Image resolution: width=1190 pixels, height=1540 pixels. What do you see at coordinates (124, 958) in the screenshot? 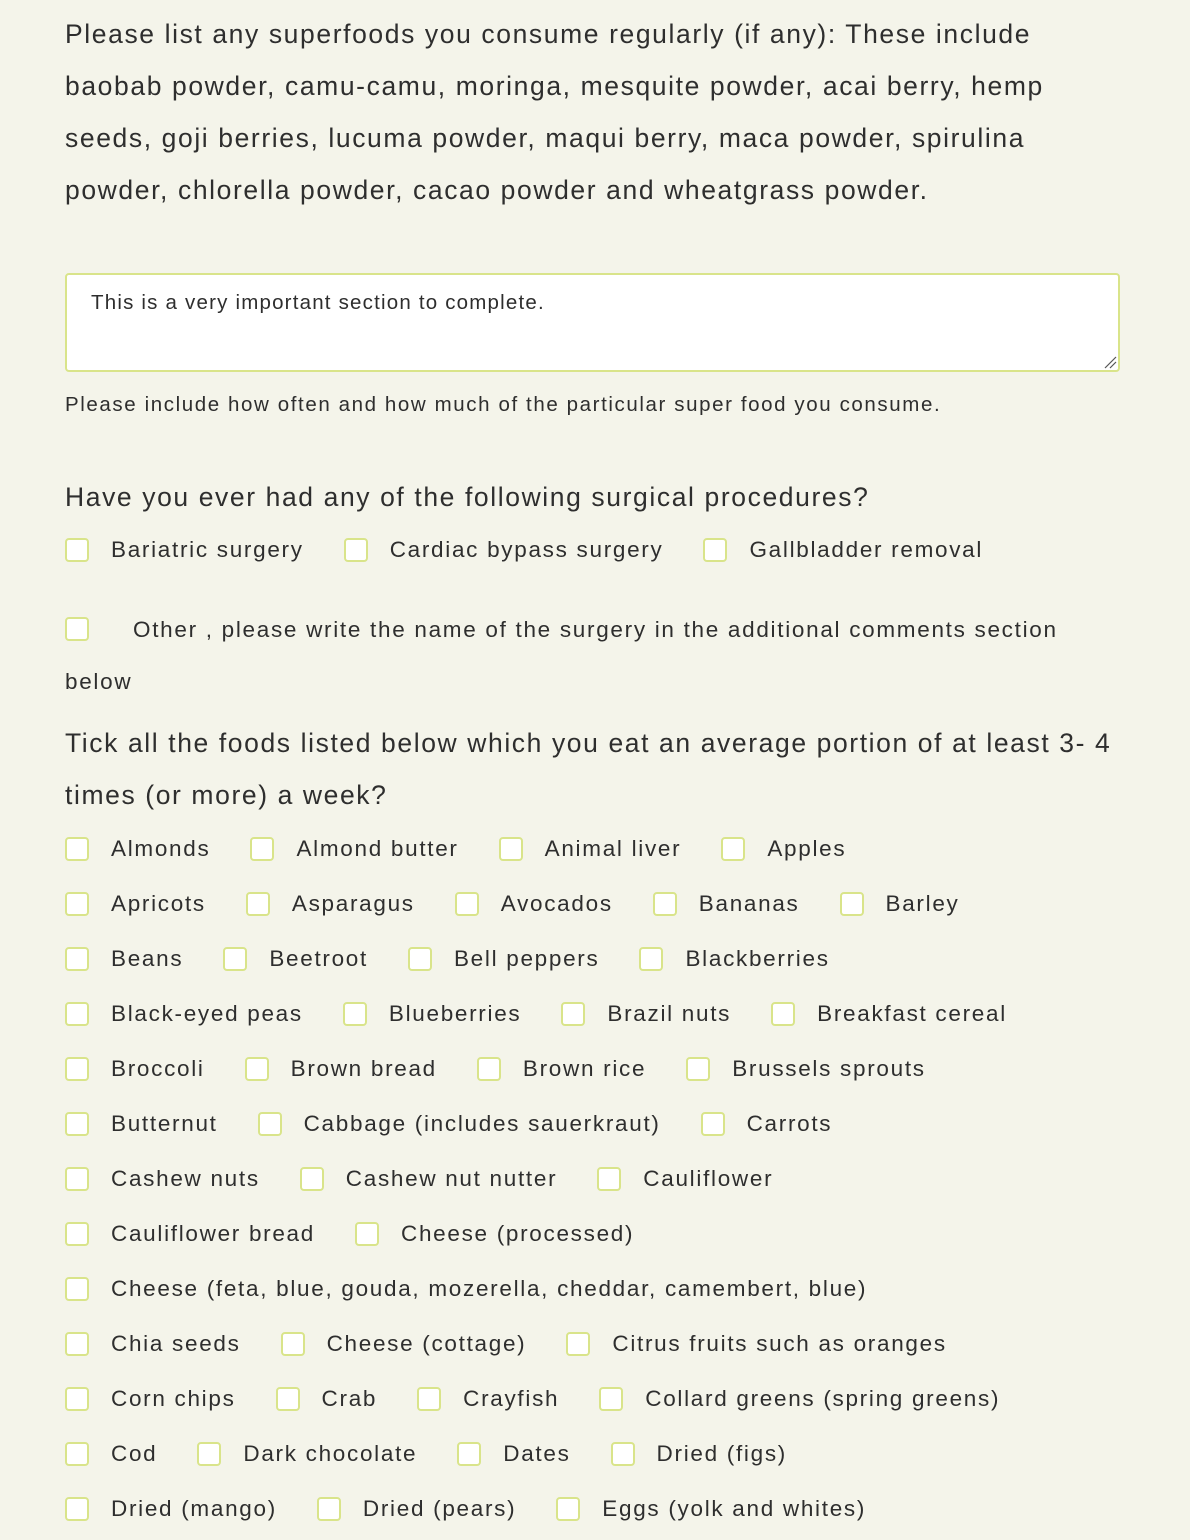
I see `food-option: Beans` at bounding box center [124, 958].